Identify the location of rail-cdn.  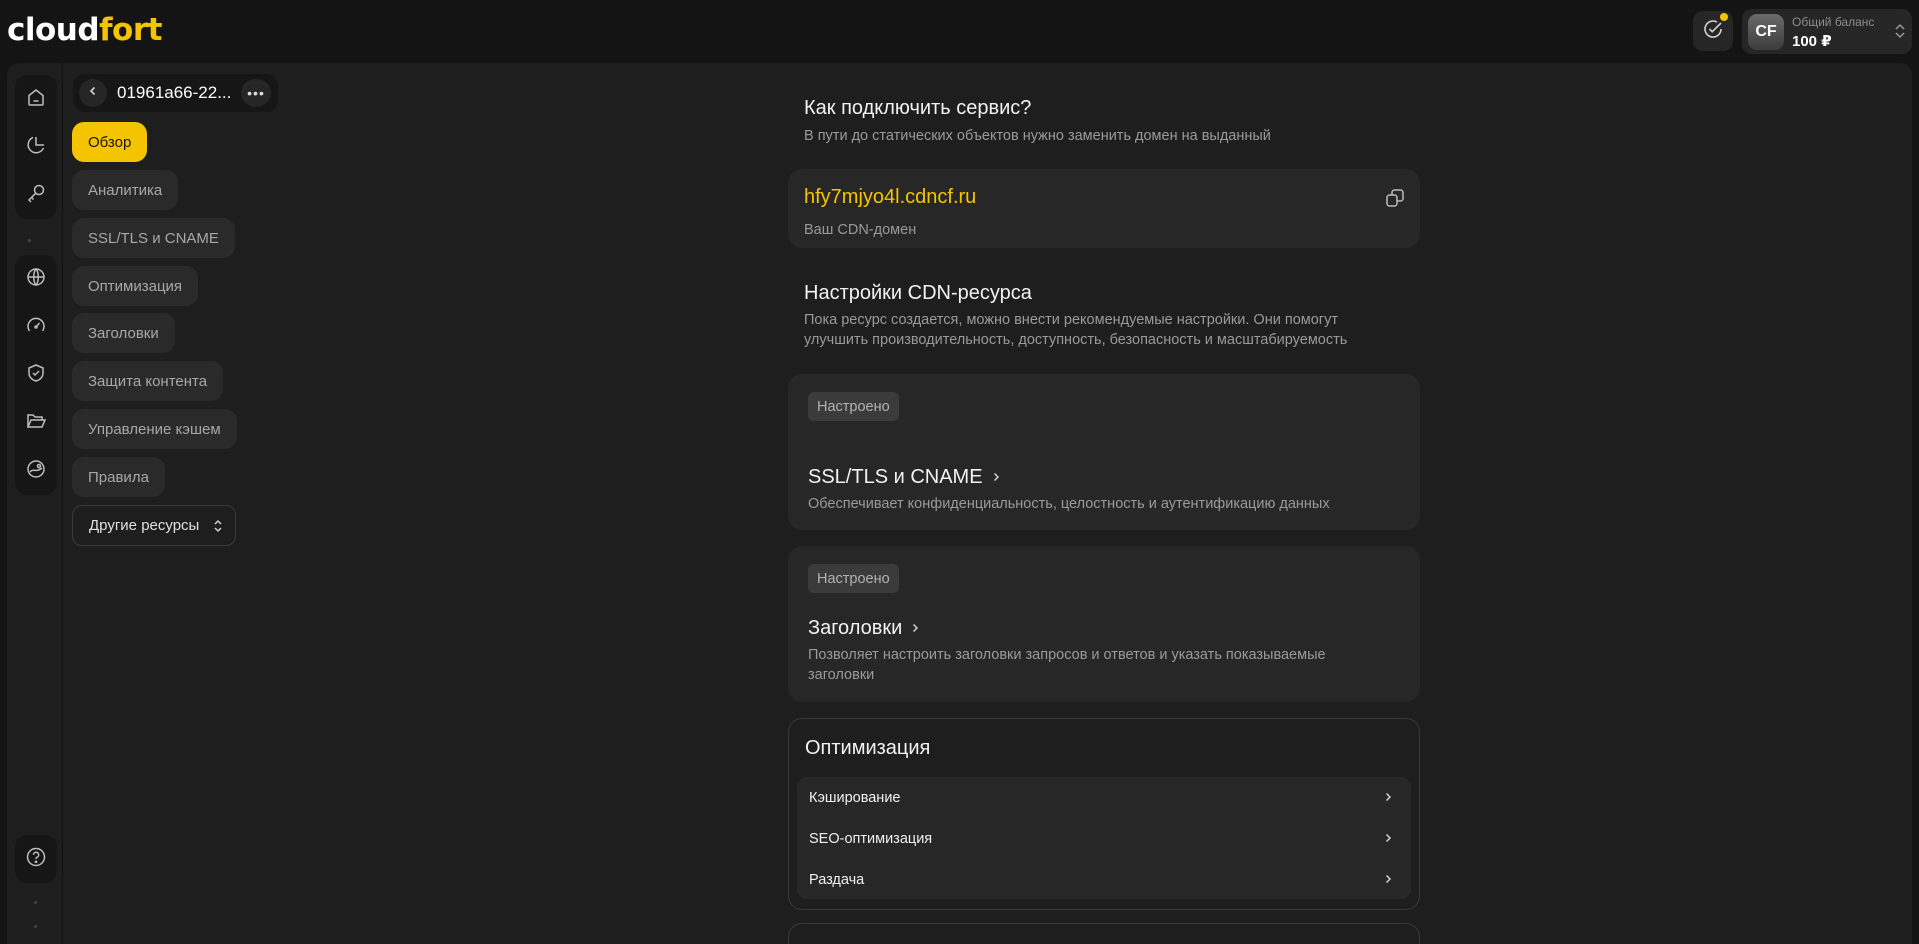
(36, 279).